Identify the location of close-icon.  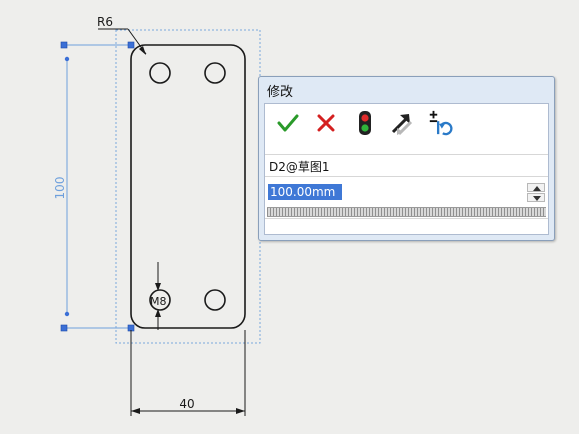
(326, 123).